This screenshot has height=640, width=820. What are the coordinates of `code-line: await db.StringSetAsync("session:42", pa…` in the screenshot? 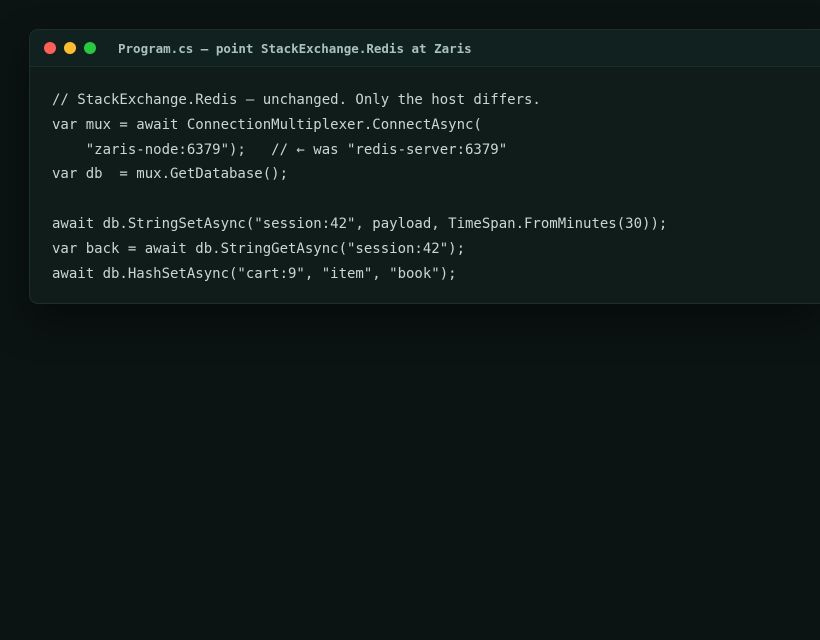 It's located at (360, 223).